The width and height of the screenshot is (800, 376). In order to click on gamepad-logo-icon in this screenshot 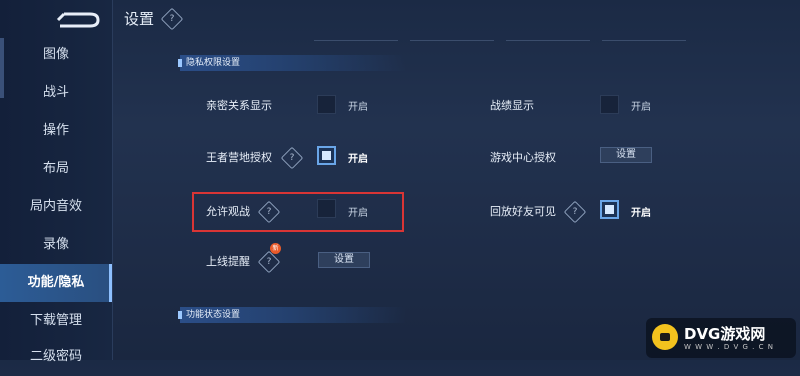, I will do `click(665, 337)`.